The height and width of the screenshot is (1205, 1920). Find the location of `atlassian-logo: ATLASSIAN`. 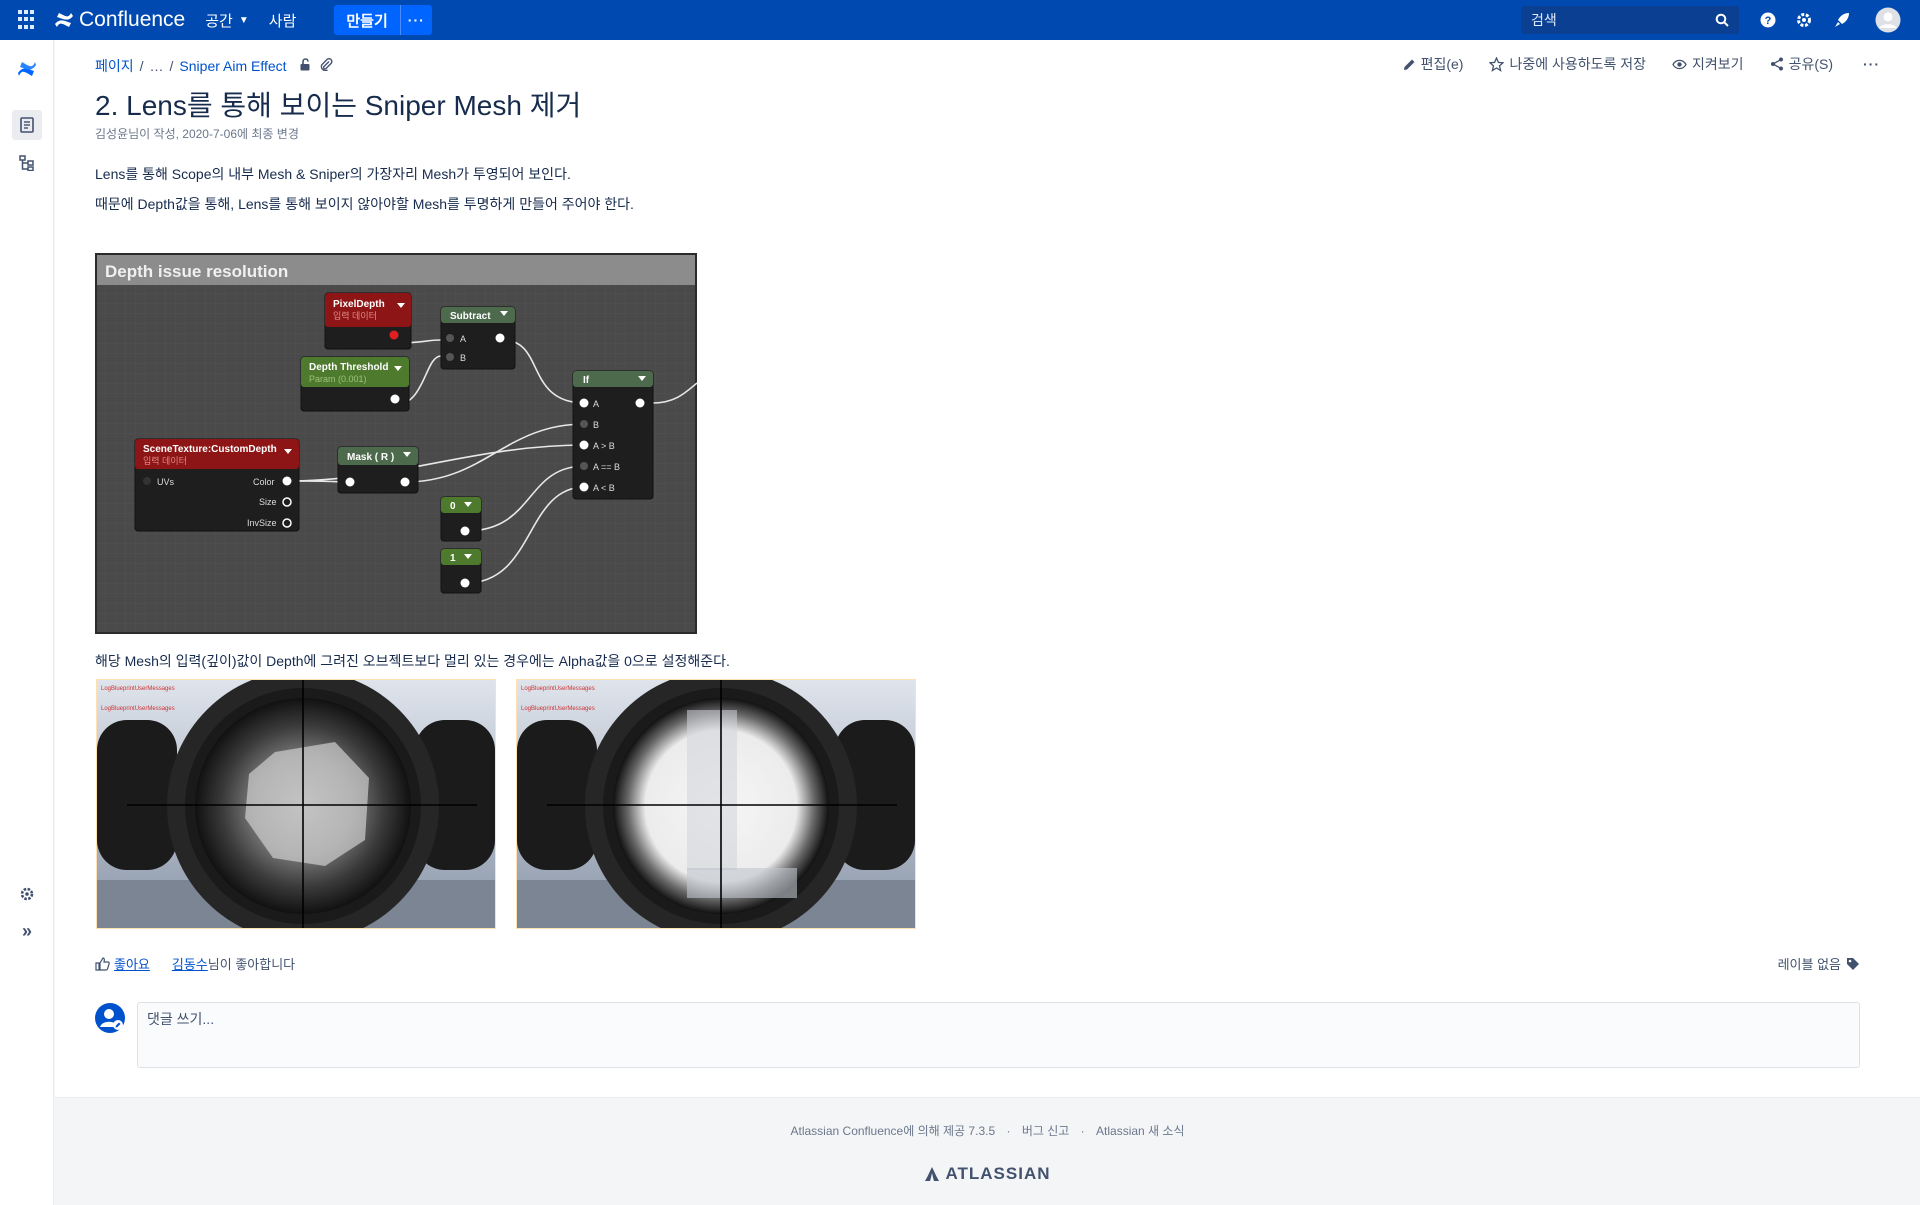

atlassian-logo: ATLASSIAN is located at coordinates (987, 1174).